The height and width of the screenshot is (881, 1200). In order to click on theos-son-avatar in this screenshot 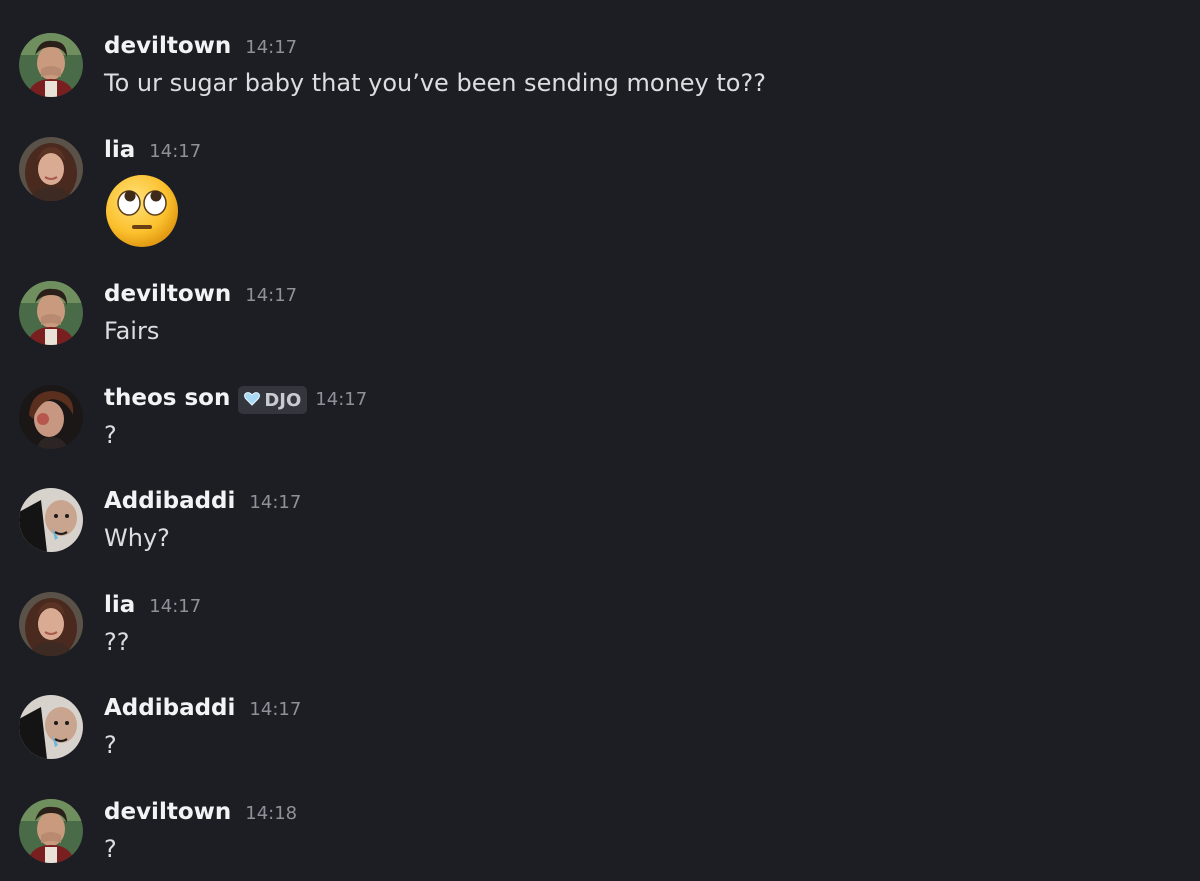, I will do `click(51, 417)`.